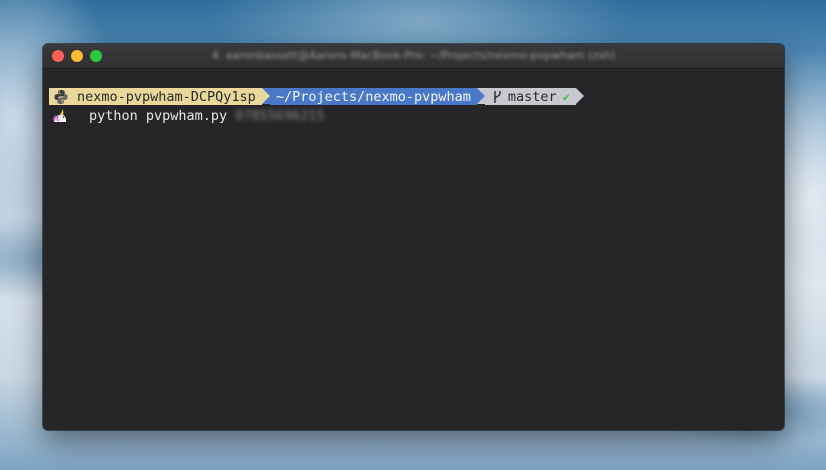 The height and width of the screenshot is (470, 826). What do you see at coordinates (61, 96) in the screenshot?
I see `python-icon` at bounding box center [61, 96].